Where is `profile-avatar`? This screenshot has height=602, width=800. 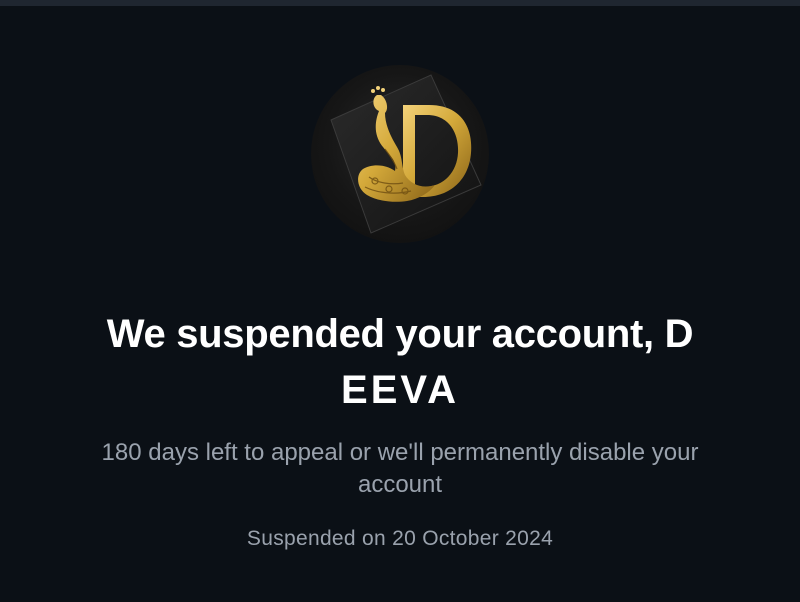
profile-avatar is located at coordinates (400, 154).